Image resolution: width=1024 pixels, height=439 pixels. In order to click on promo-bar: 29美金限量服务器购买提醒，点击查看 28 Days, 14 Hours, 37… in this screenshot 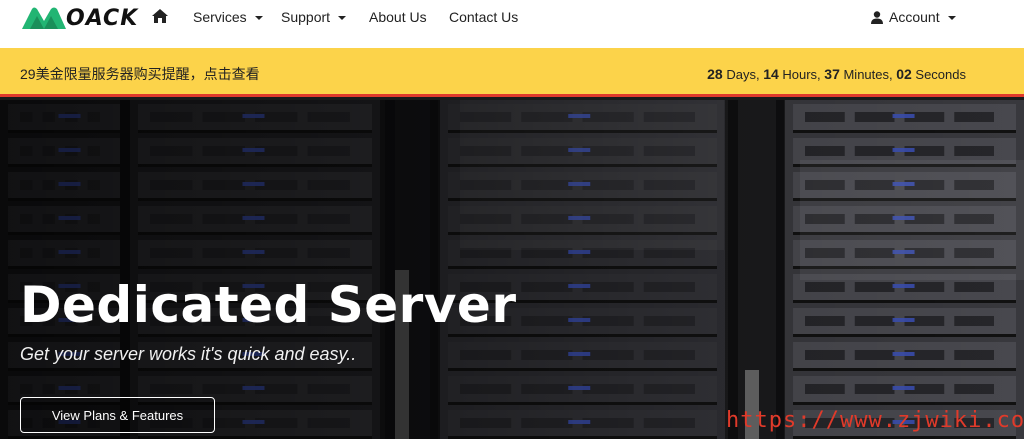, I will do `click(512, 72)`.